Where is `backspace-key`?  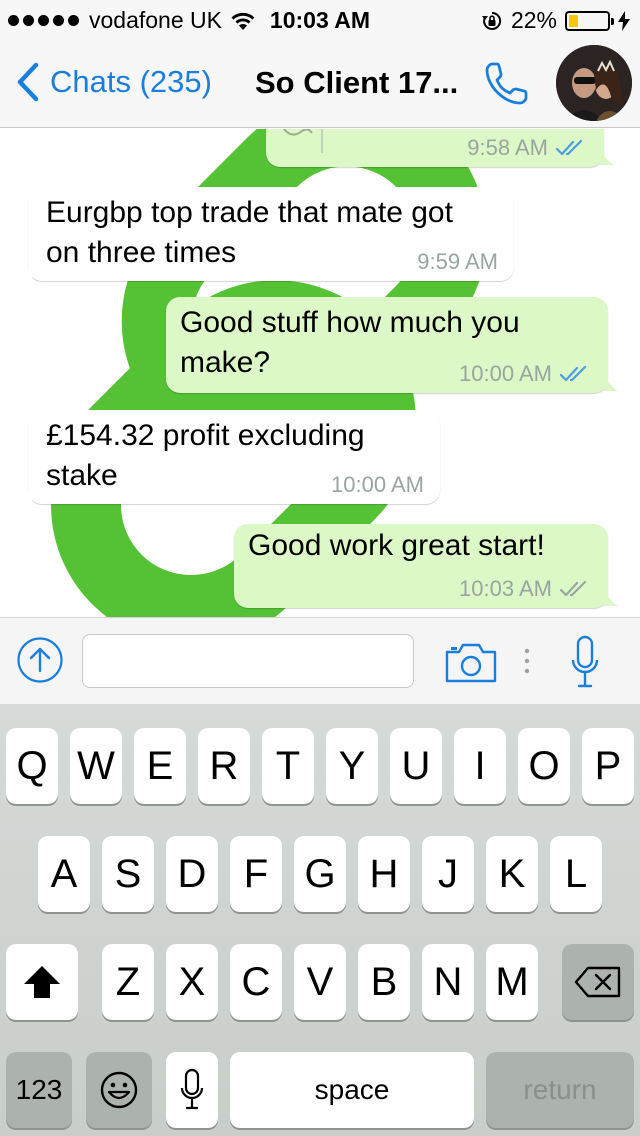 backspace-key is located at coordinates (598, 982).